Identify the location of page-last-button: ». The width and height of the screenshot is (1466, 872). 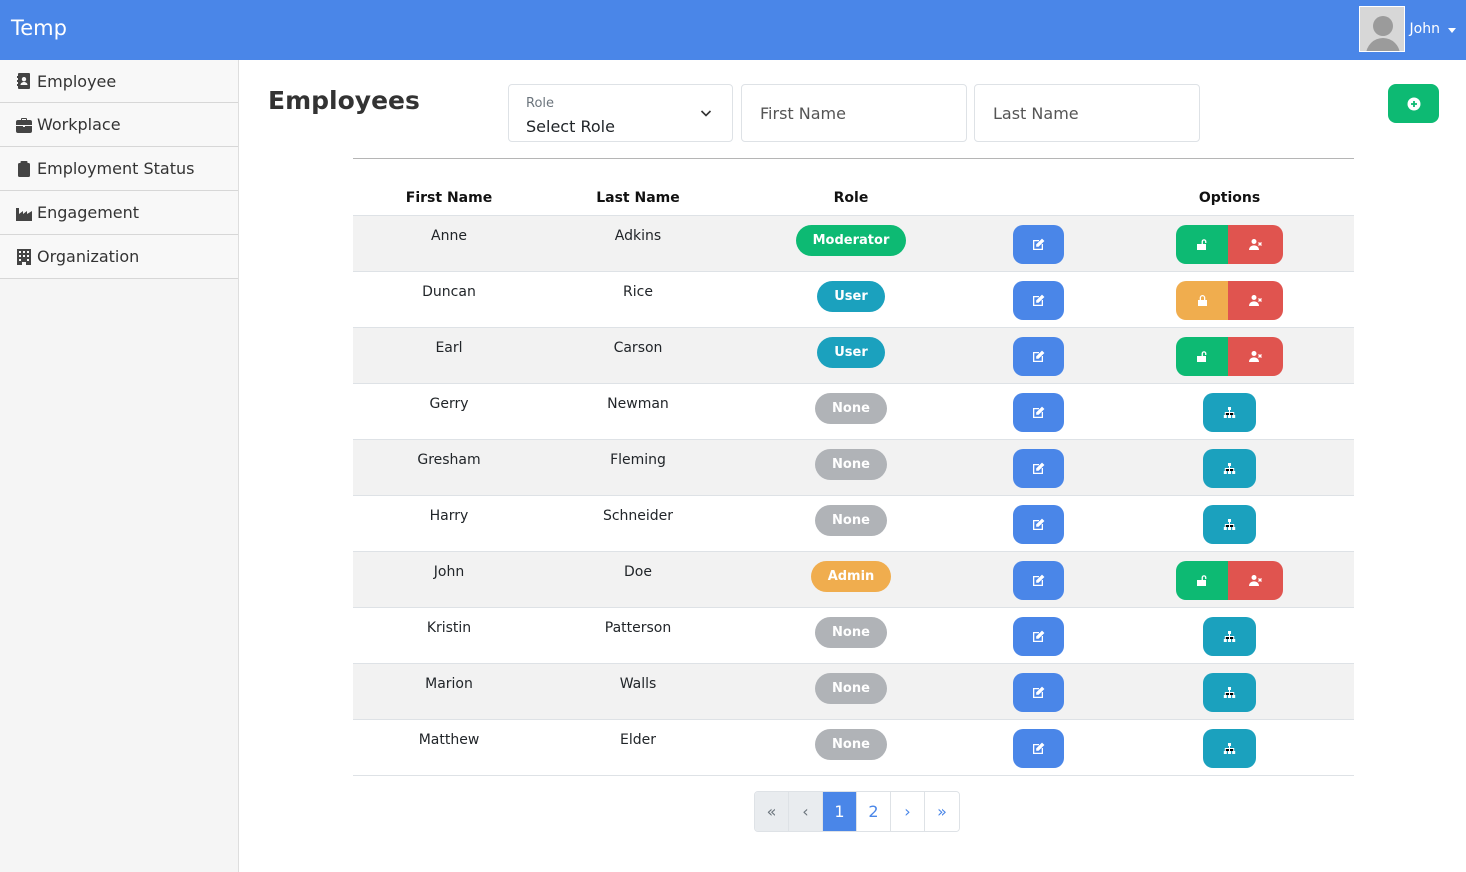
(942, 811).